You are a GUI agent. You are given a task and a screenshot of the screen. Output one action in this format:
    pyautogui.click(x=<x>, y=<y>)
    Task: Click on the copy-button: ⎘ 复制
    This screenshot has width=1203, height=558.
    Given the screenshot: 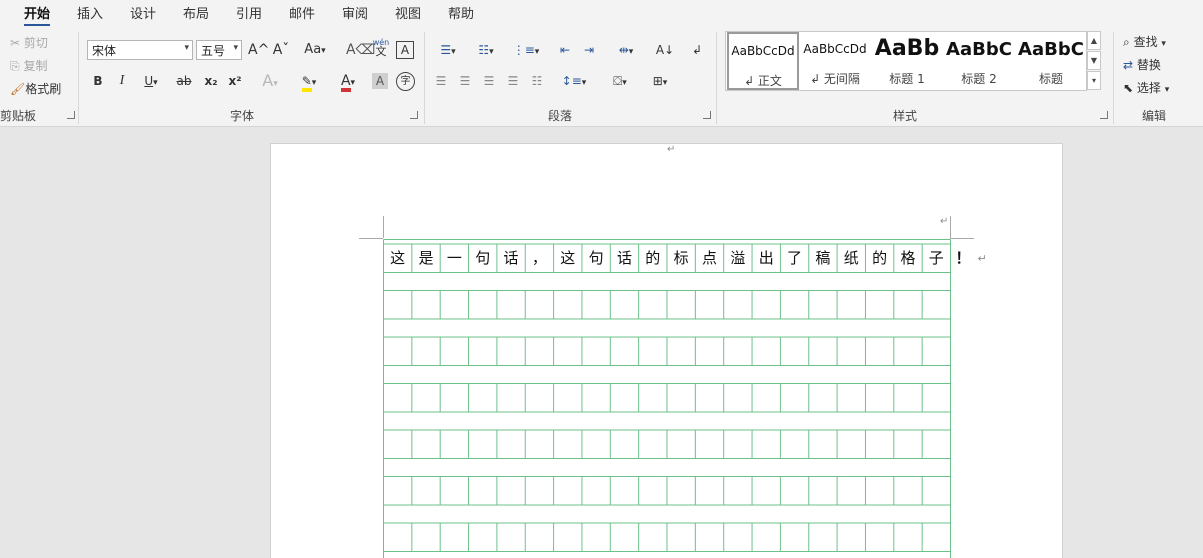 What is the action you would take?
    pyautogui.click(x=28, y=65)
    